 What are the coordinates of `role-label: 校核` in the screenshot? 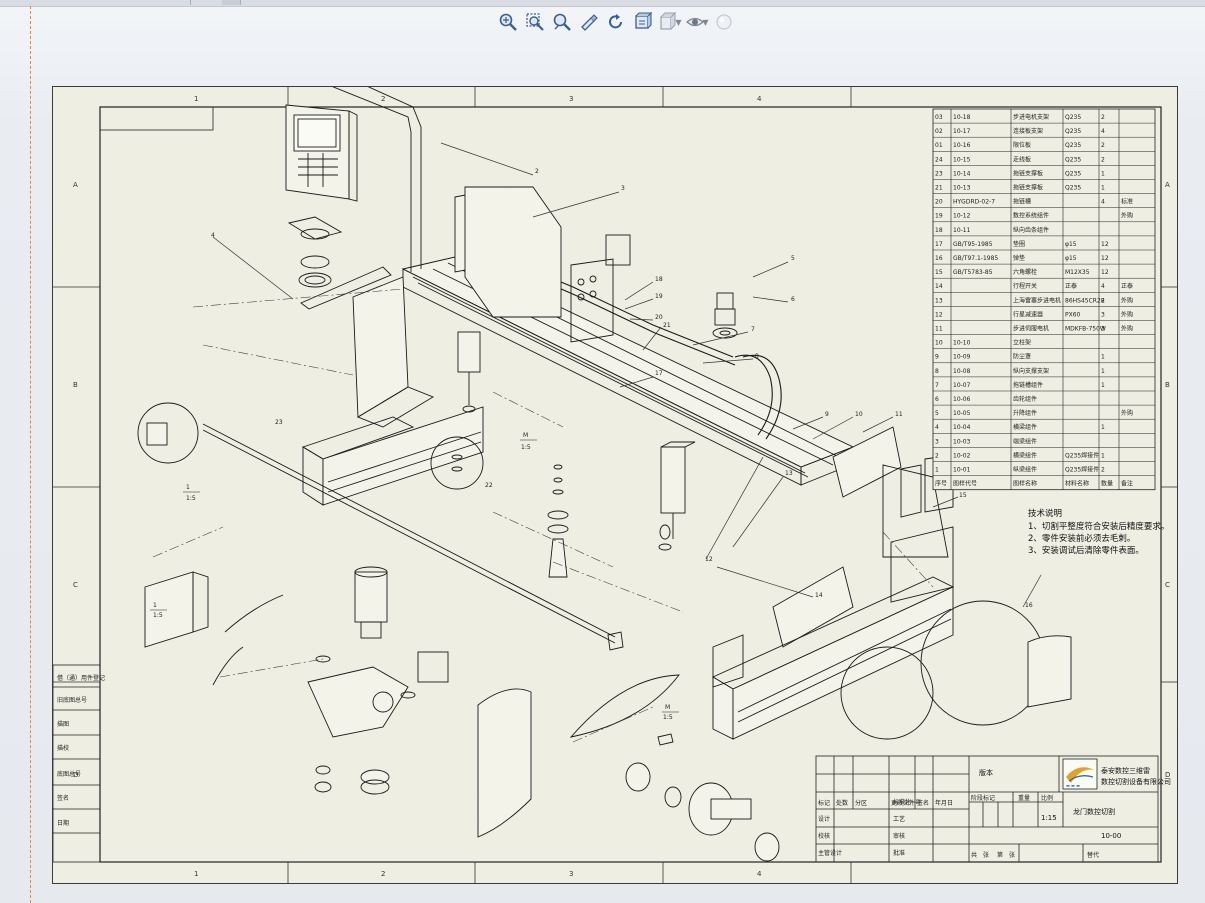 It's located at (824, 836).